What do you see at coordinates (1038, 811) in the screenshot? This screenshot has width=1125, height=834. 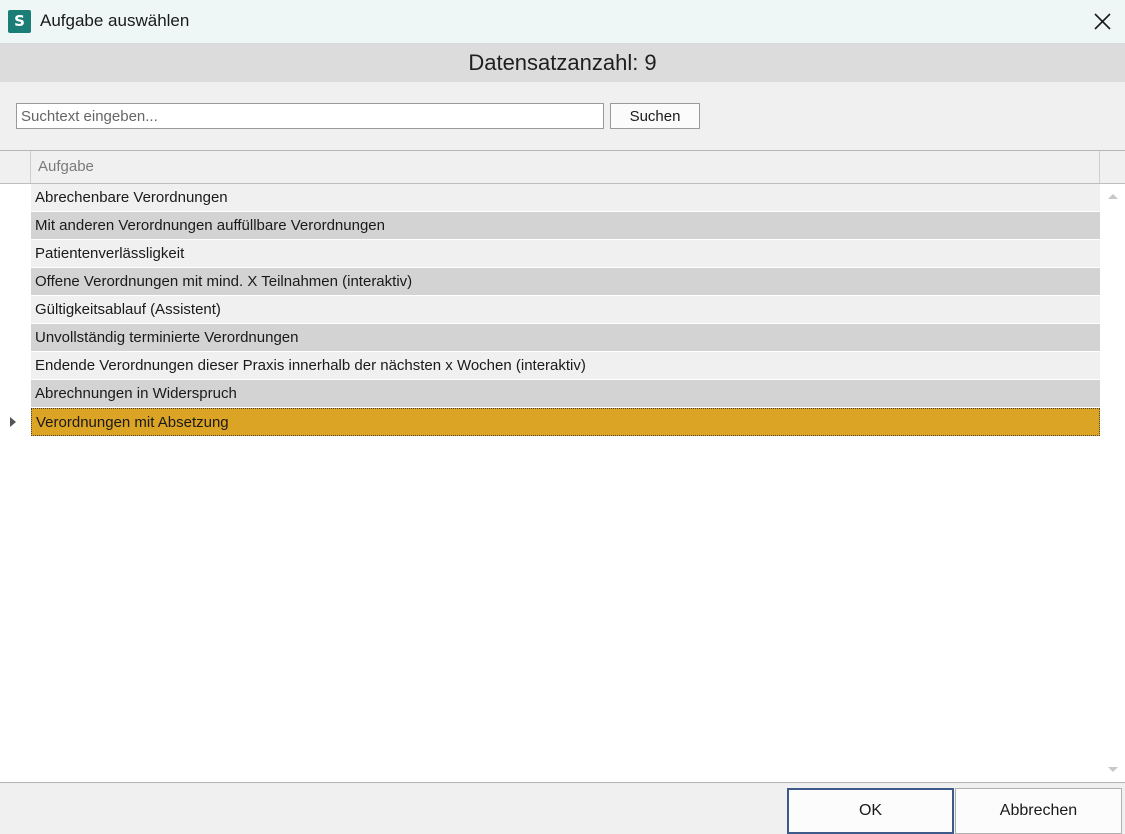 I see `cancel-button: Abbrechen` at bounding box center [1038, 811].